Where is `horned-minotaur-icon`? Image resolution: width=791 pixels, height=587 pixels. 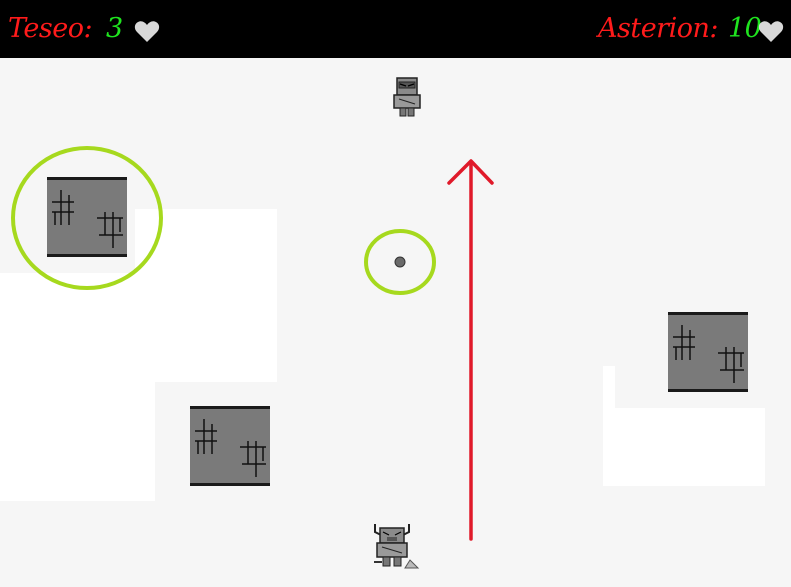 horned-minotaur-icon is located at coordinates (397, 546).